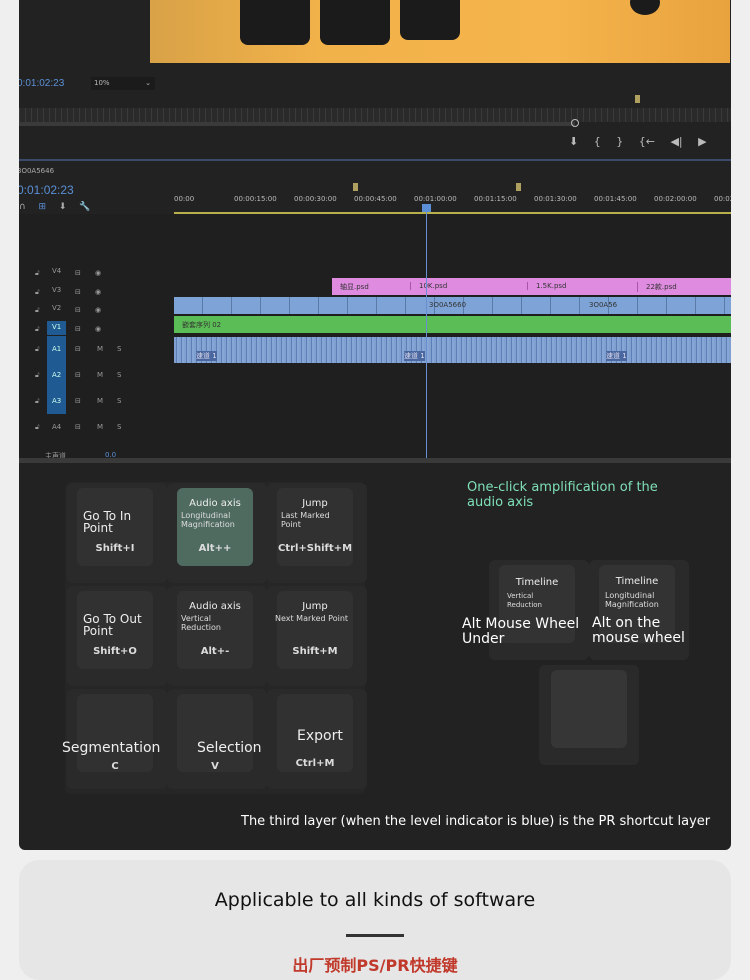  Describe the element at coordinates (85, 207) in the screenshot. I see `wrench-icon: 🔧` at that location.